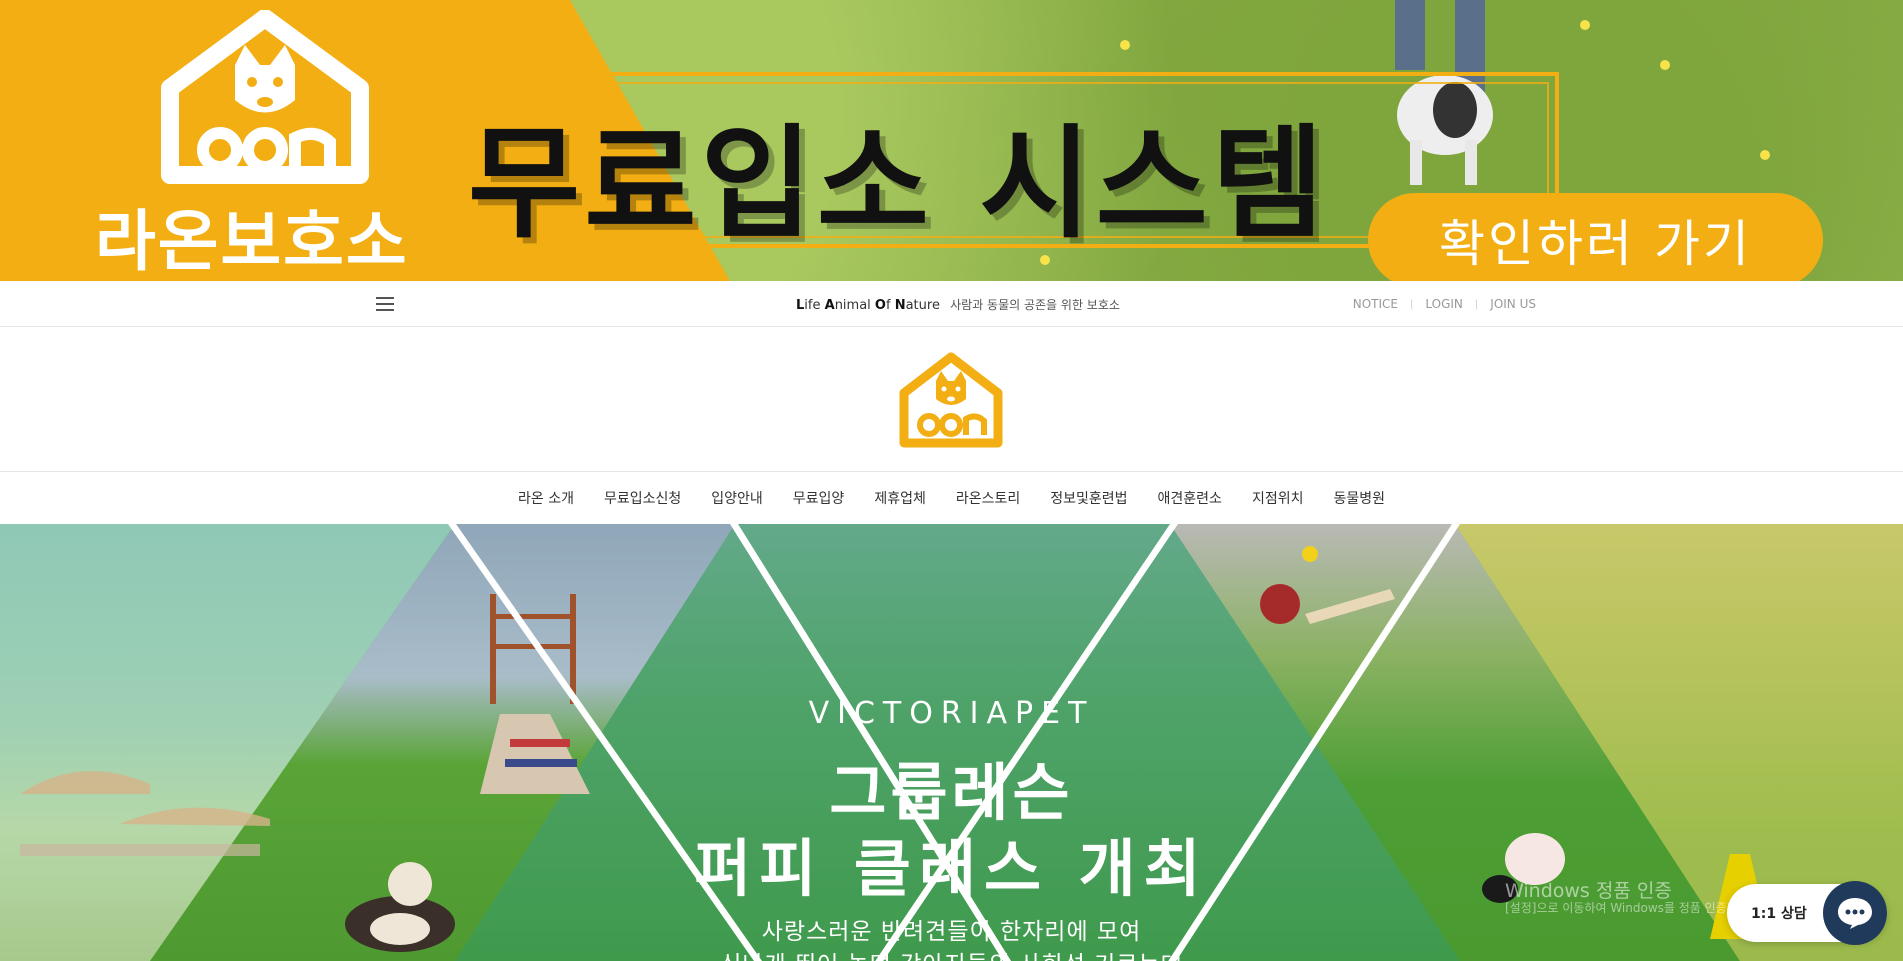 This screenshot has height=961, width=1903. Describe the element at coordinates (819, 498) in the screenshot. I see `nav-item-free-adoption: 무료입양` at that location.